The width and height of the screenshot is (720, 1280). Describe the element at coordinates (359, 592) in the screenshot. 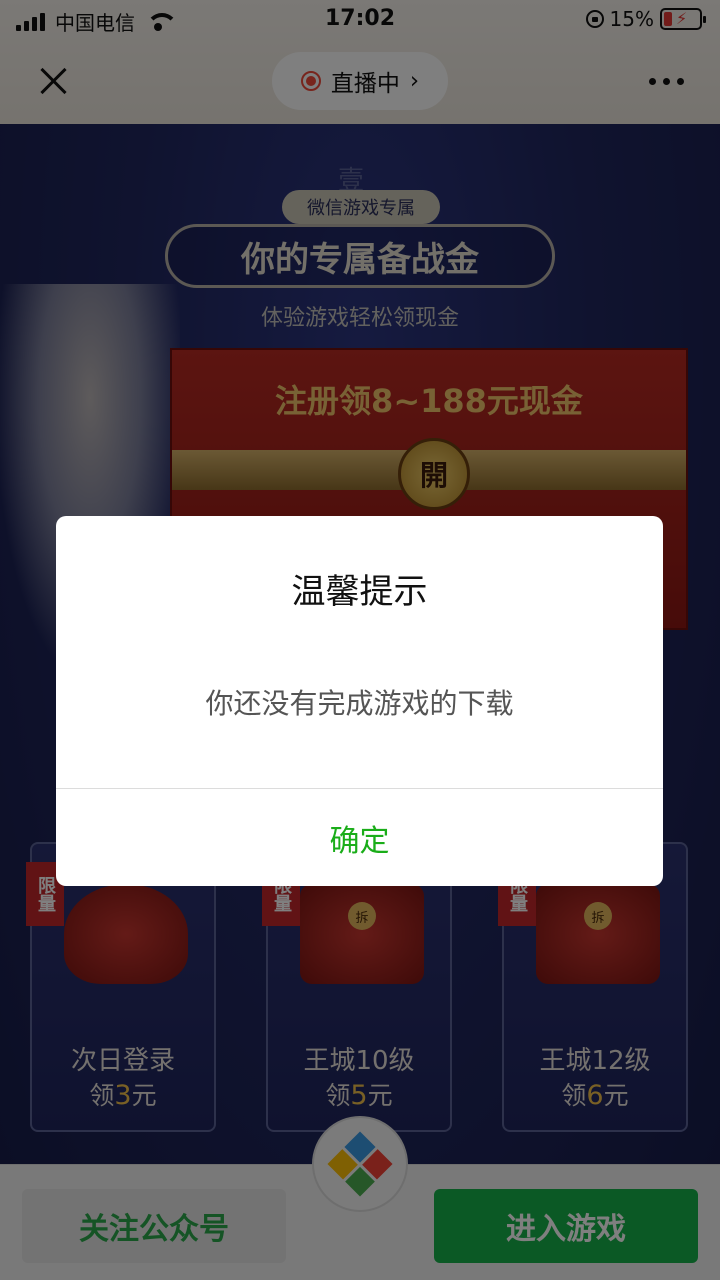

I see `dialog-title: 温馨提示` at that location.